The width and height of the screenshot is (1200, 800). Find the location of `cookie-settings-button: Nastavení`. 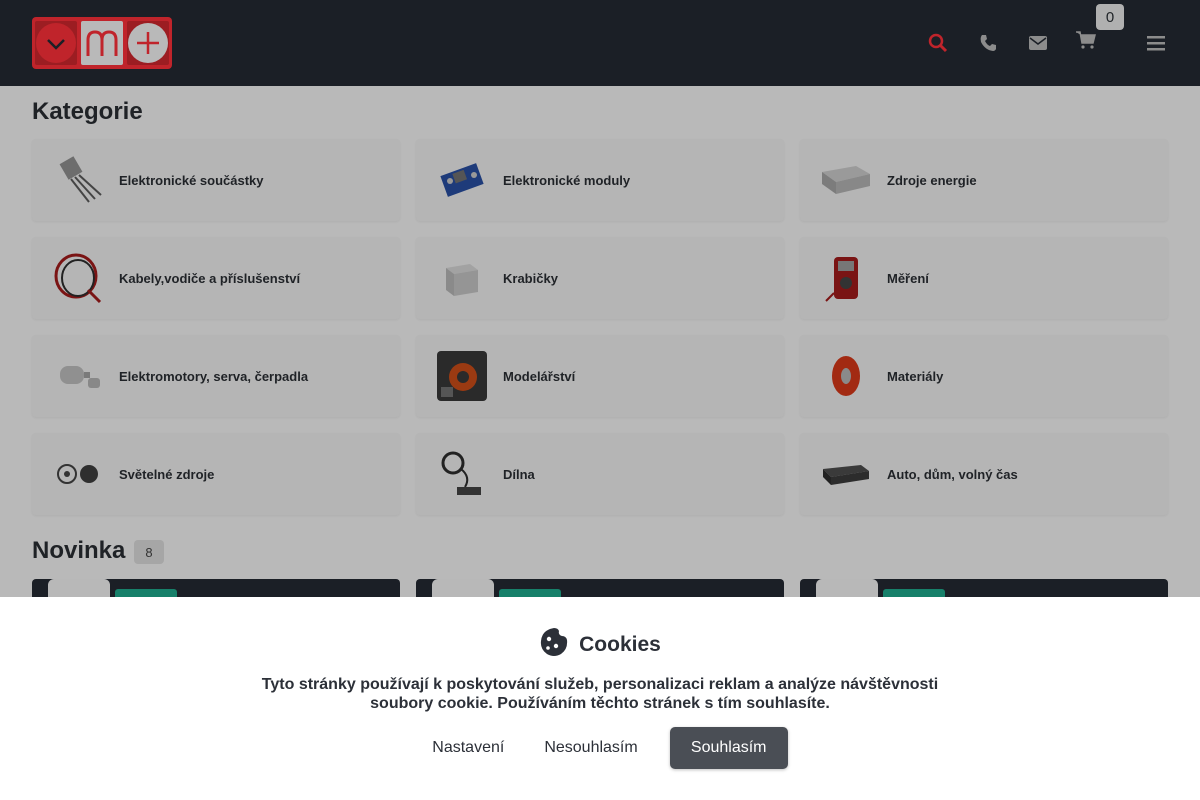

cookie-settings-button: Nastavení is located at coordinates (468, 748).